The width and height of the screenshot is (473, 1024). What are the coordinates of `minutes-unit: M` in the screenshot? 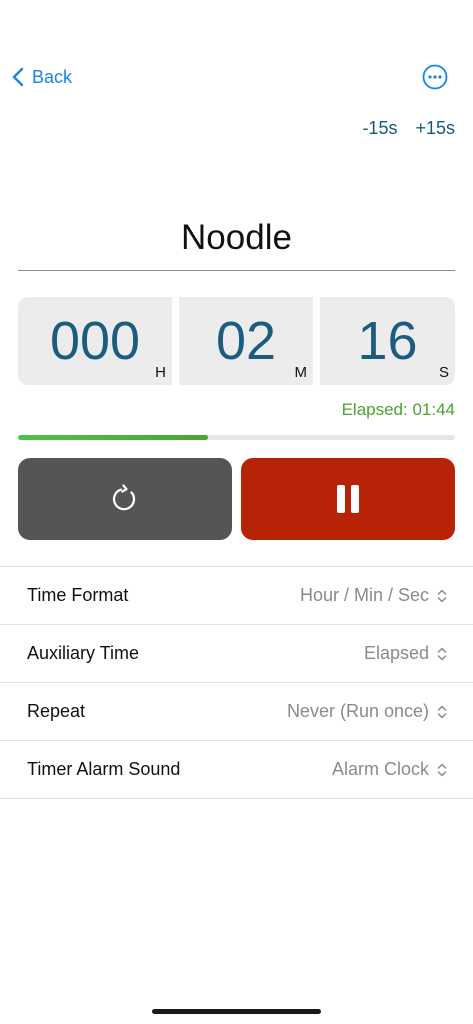 It's located at (301, 372).